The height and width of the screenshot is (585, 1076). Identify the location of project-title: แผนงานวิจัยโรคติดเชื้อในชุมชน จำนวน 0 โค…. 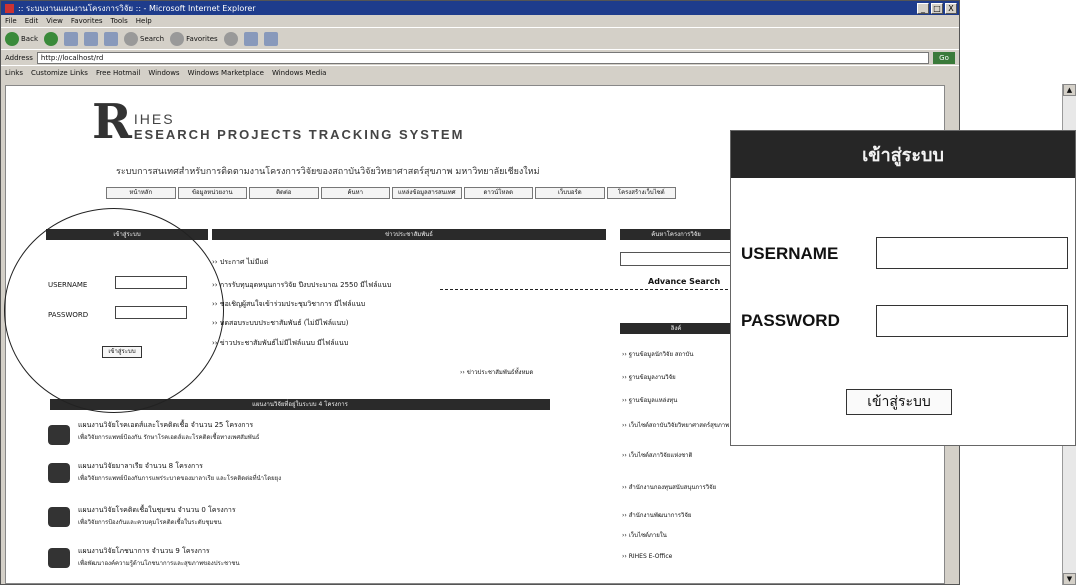
(157, 510).